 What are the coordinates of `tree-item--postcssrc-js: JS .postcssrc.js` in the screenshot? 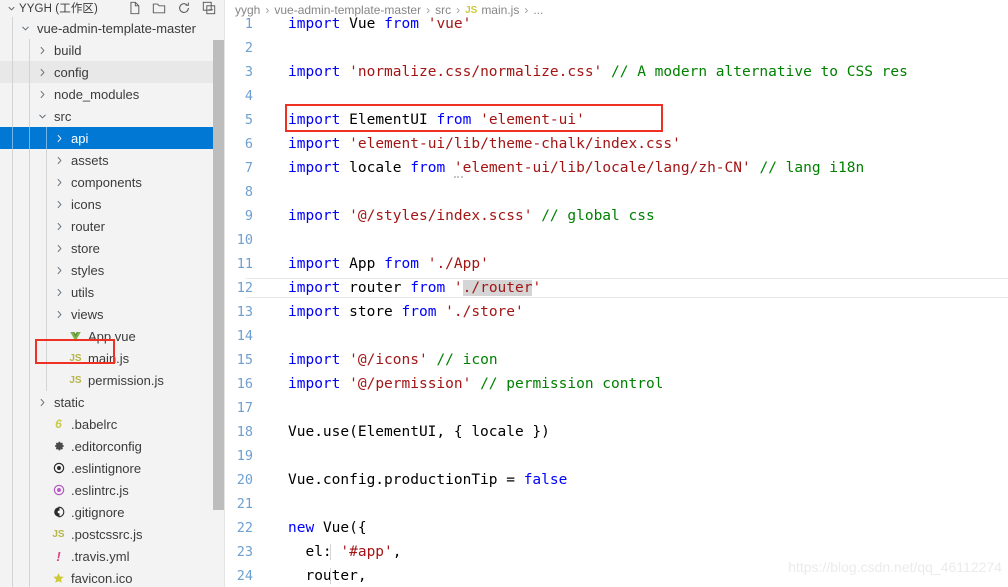 It's located at (112, 534).